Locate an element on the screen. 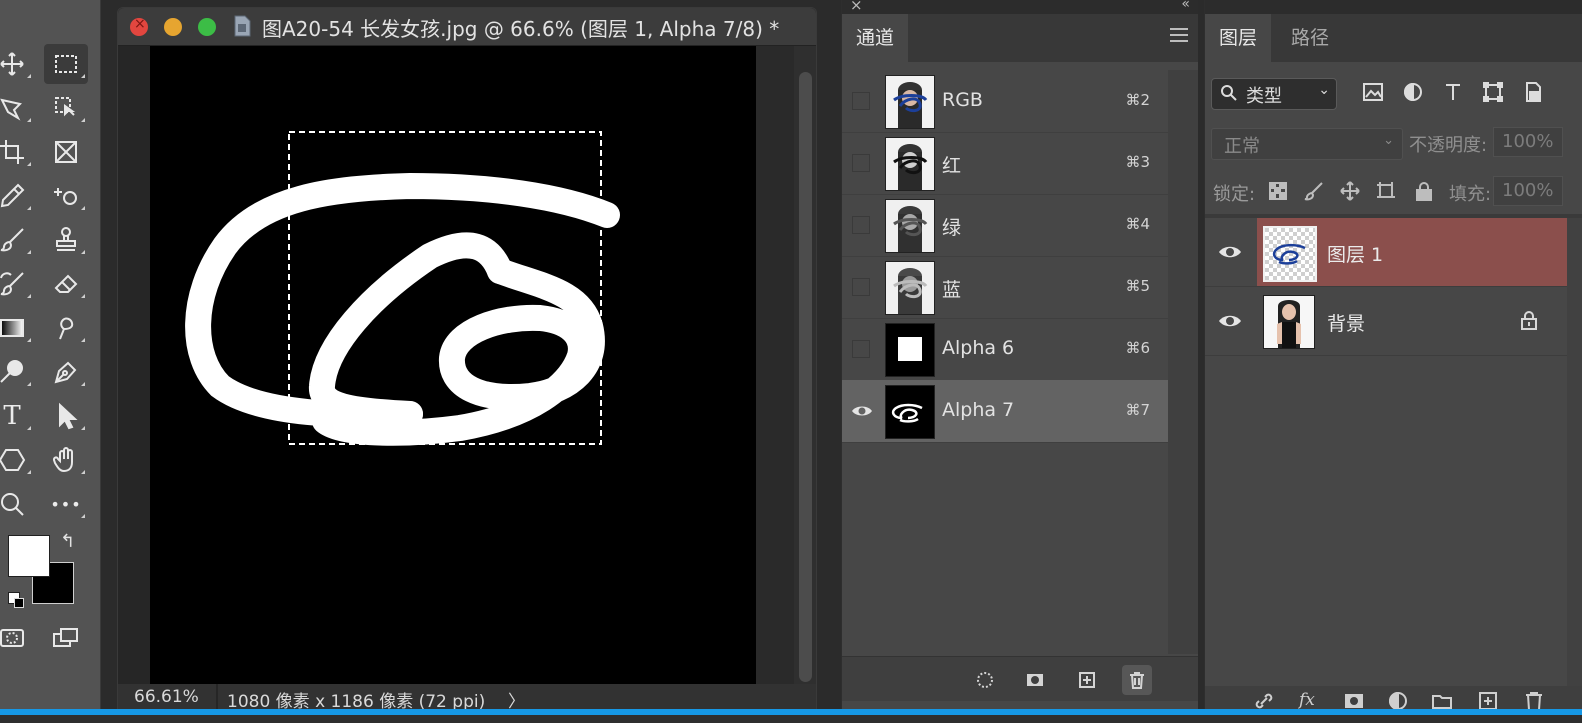 The image size is (1582, 723). fx-button: fx is located at coordinates (1311, 700).